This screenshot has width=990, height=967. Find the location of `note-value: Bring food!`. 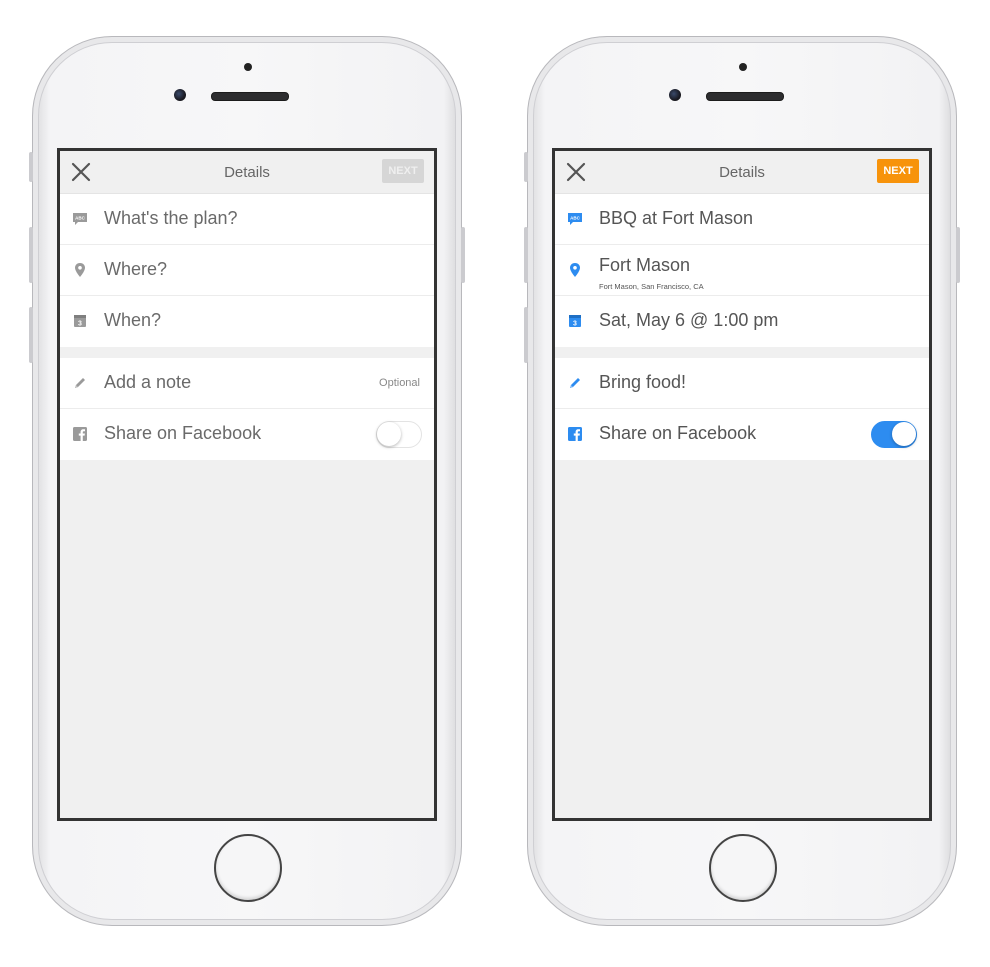

note-value: Bring food! is located at coordinates (643, 382).